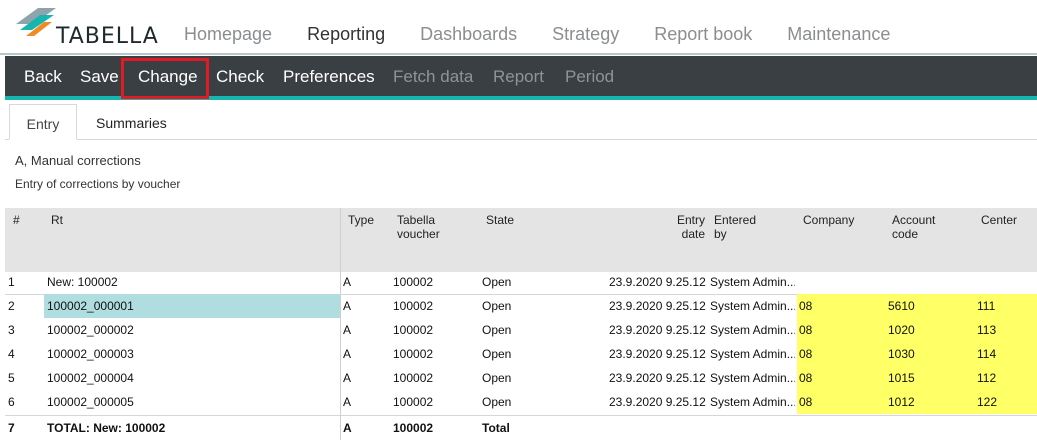 The width and height of the screenshot is (1037, 440). Describe the element at coordinates (11, 428) in the screenshot. I see `cell-num: 7` at that location.